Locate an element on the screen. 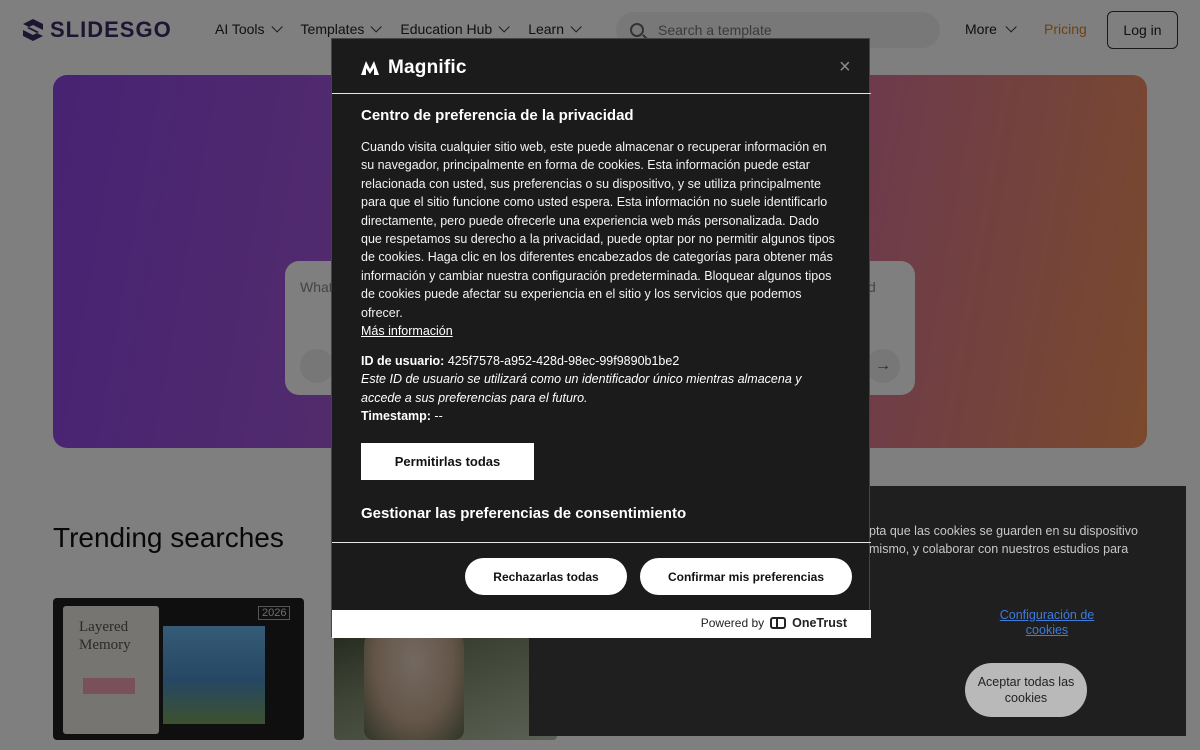  onetrust-name: OneTrust is located at coordinates (819, 623).